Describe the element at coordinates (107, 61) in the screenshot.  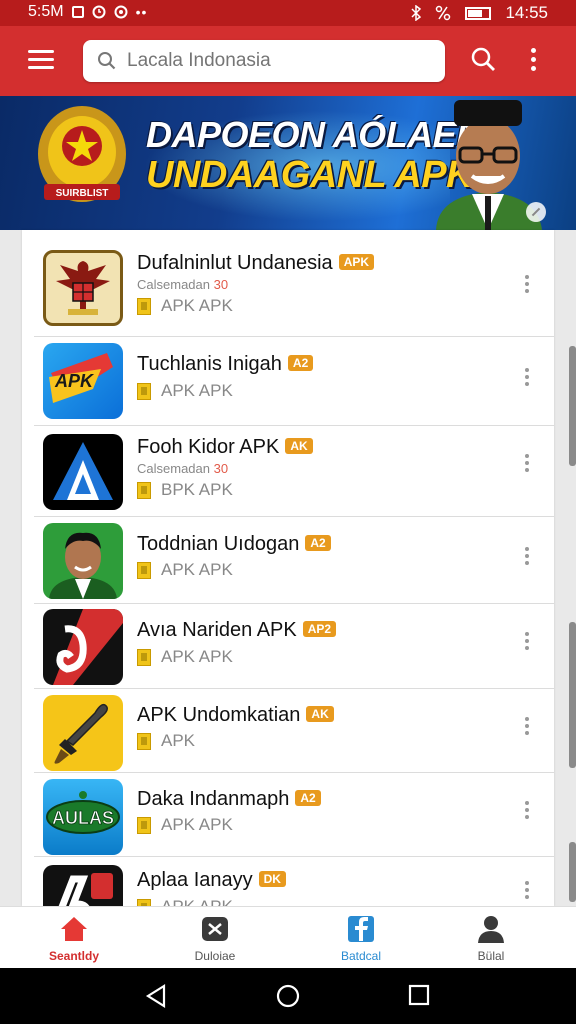
I see `search-icon` at that location.